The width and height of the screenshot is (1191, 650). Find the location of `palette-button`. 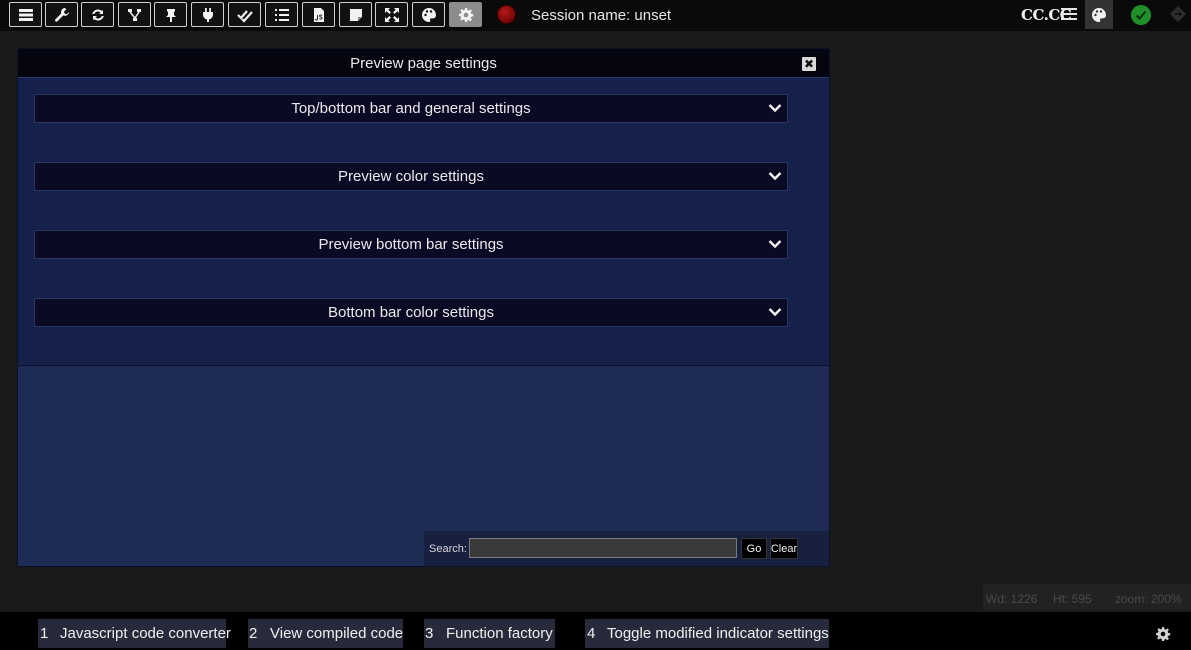

palette-button is located at coordinates (428, 14).